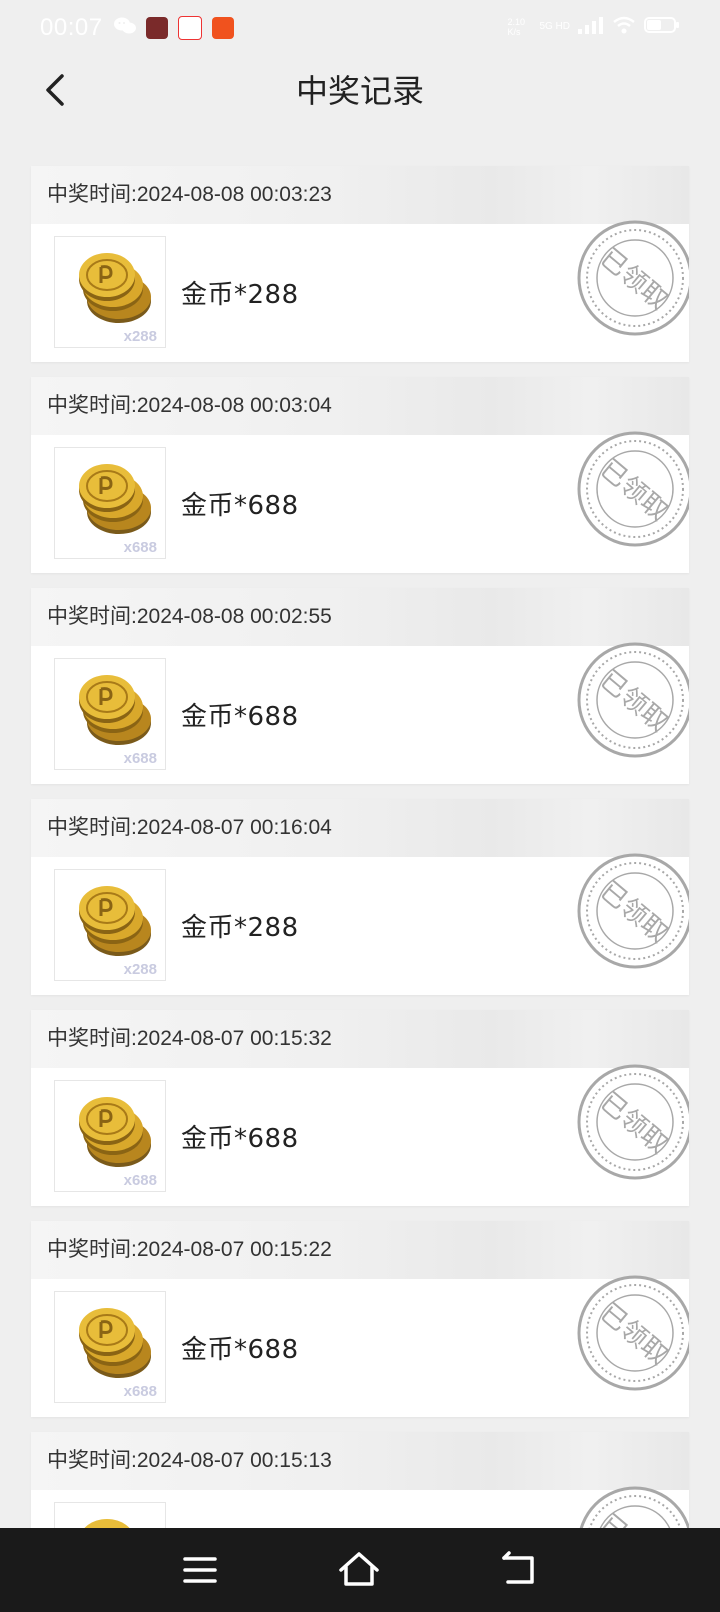 The width and height of the screenshot is (720, 1612). I want to click on prize-thumbnail, so click(110, 1516).